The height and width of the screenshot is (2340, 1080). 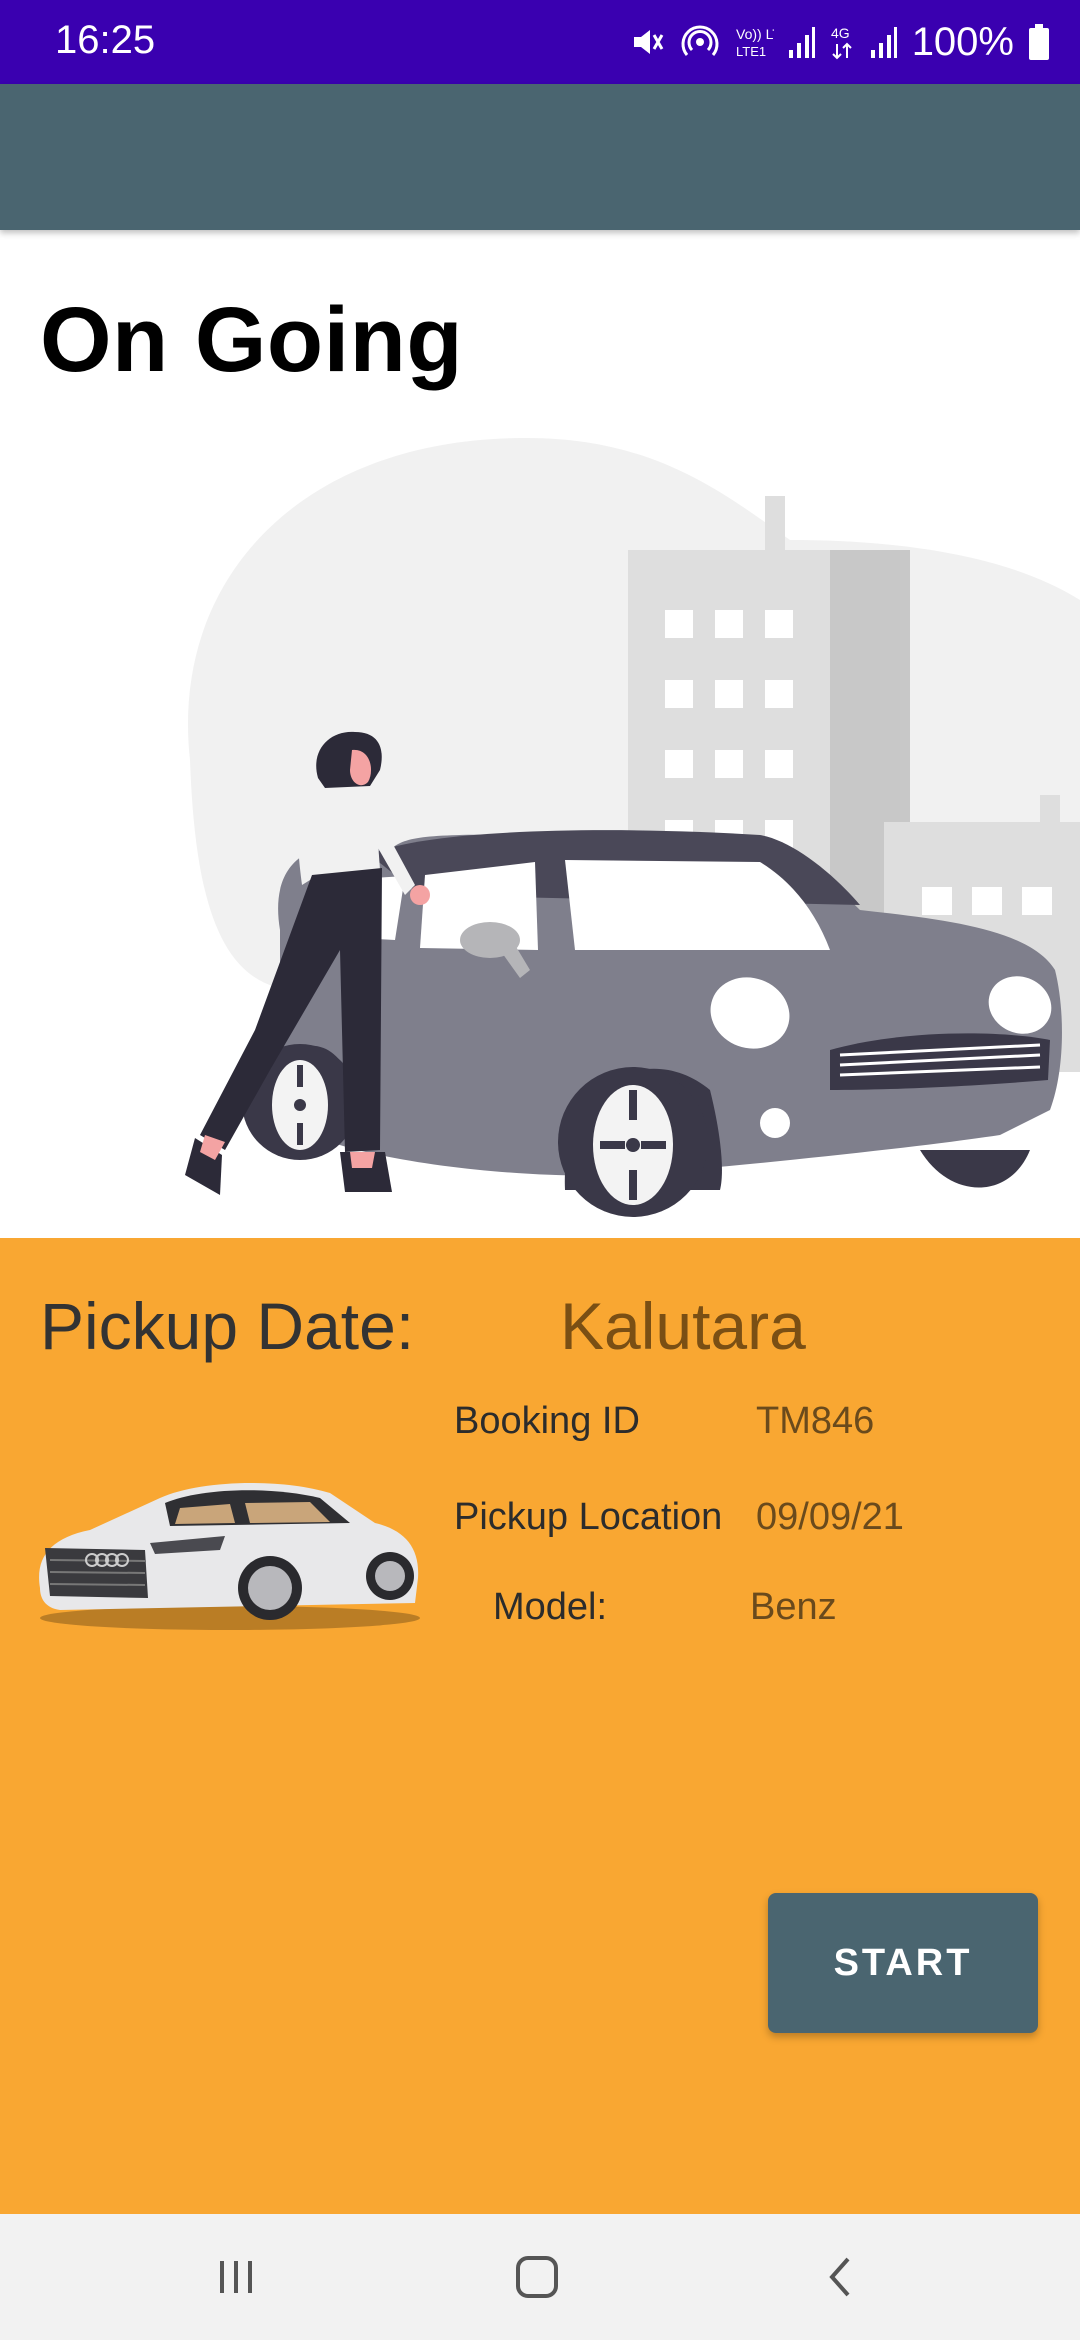 I want to click on model-value: Benz, so click(x=793, y=1607).